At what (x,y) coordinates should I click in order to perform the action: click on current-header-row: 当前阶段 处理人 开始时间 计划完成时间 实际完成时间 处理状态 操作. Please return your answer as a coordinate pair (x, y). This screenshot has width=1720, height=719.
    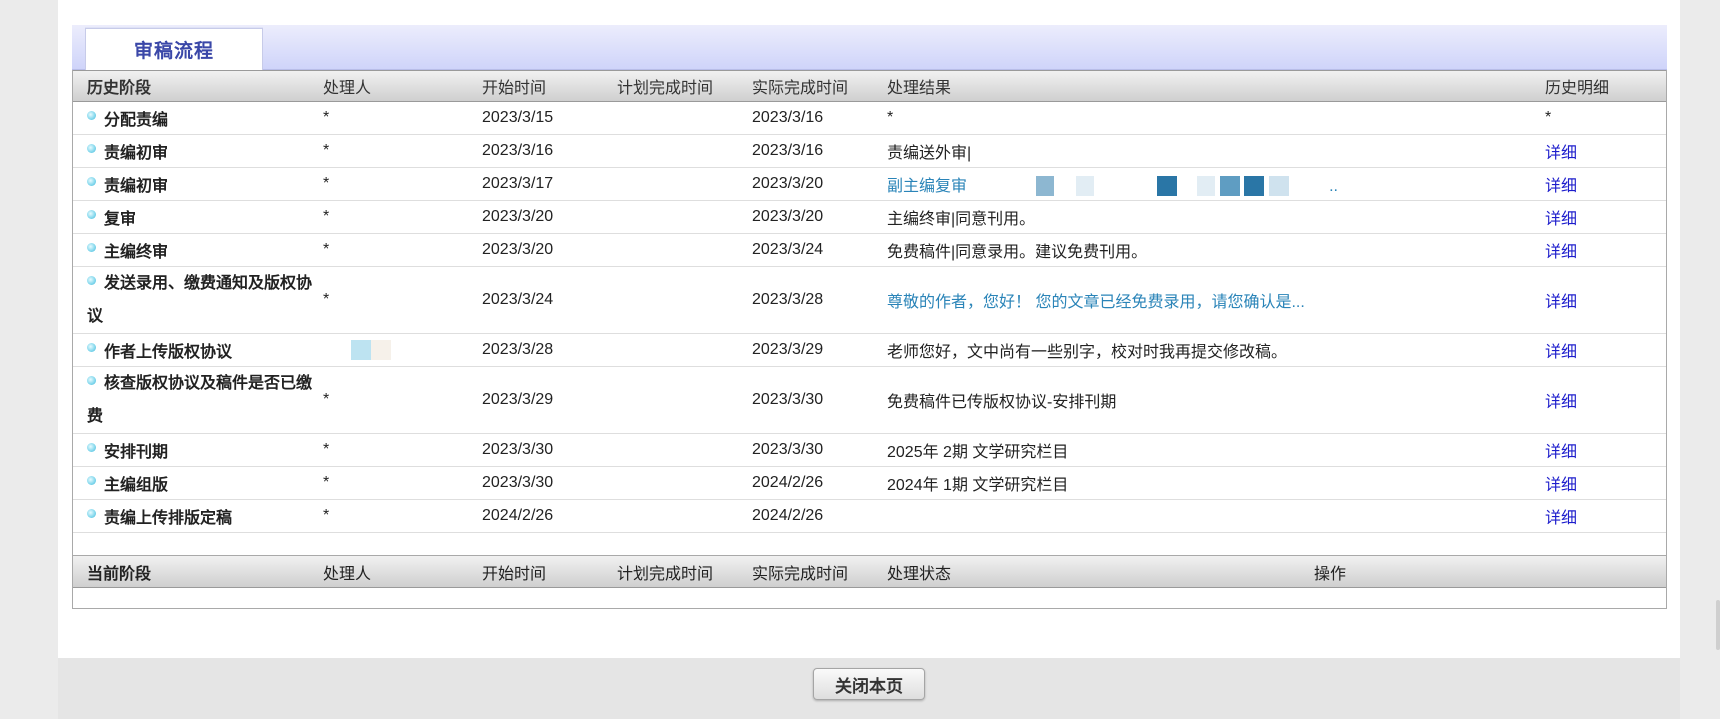
    Looking at the image, I should click on (869, 572).